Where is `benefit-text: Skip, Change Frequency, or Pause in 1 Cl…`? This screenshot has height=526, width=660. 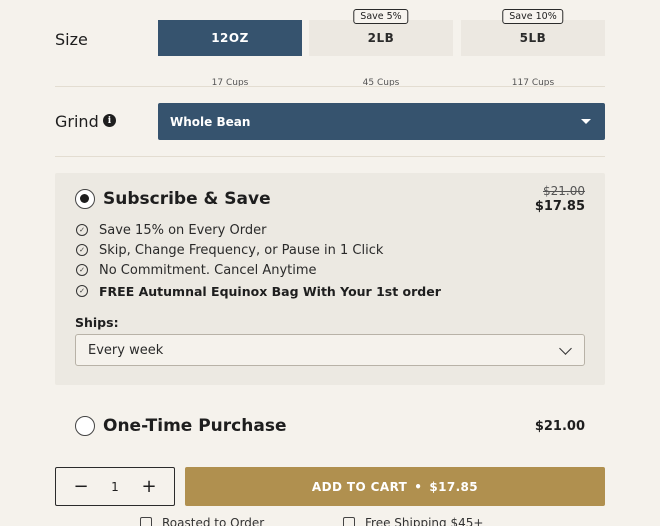
benefit-text: Skip, Change Frequency, or Pause in 1 Cl… is located at coordinates (241, 250).